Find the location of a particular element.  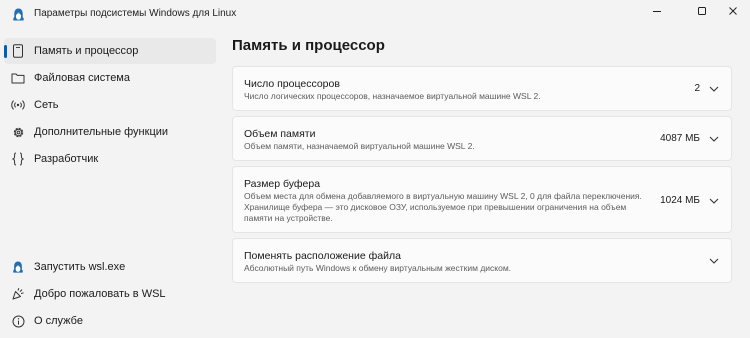

network-icon is located at coordinates (18, 105).